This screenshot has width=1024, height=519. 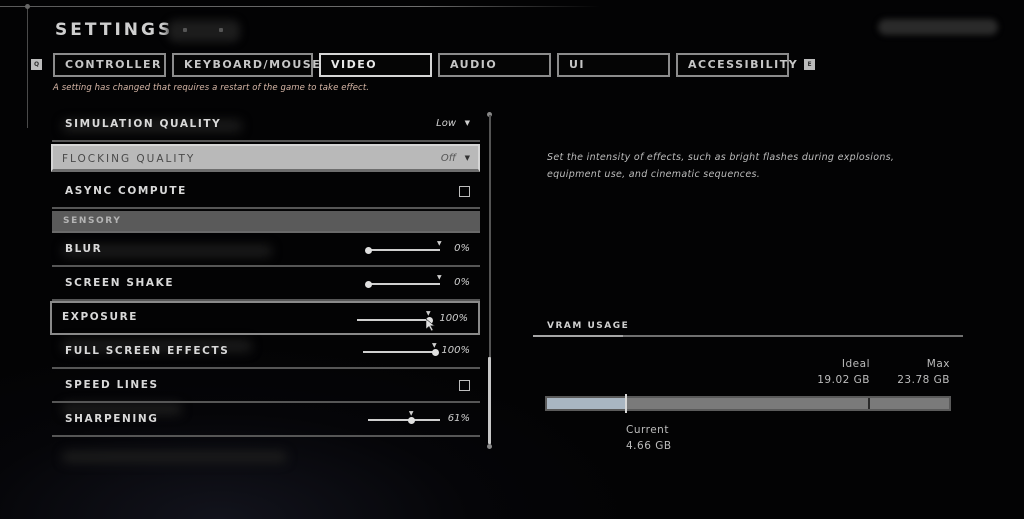 I want to click on vram-current-fill, so click(x=586, y=403).